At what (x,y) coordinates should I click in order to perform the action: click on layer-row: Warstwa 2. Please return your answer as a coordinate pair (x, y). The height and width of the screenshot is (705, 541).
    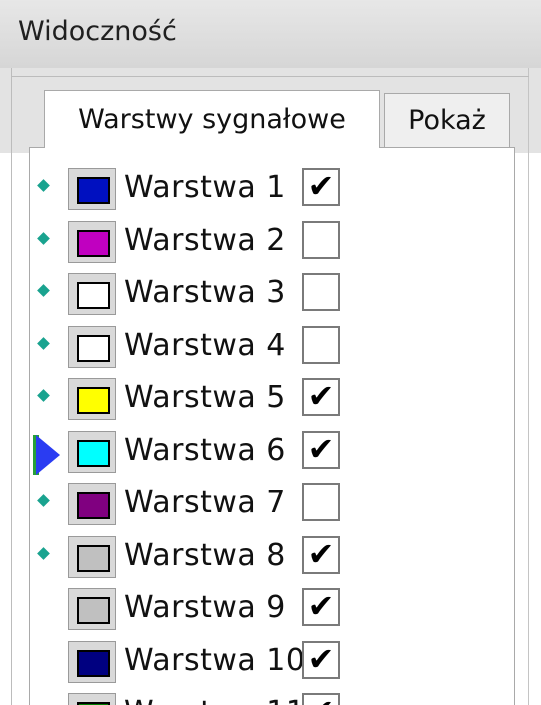
    Looking at the image, I should click on (270, 239).